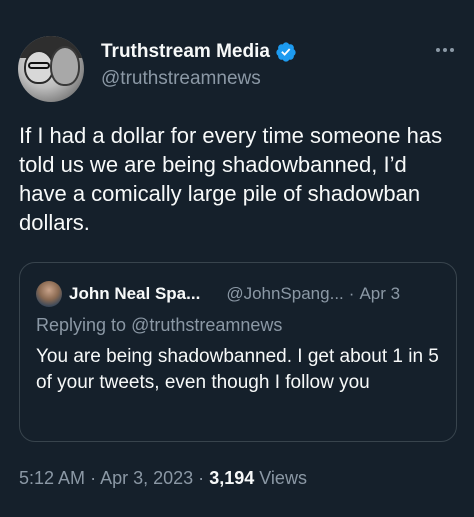  I want to click on quoted-header: John Neal Spa... @JohnSpang... · Apr 3, so click(218, 294).